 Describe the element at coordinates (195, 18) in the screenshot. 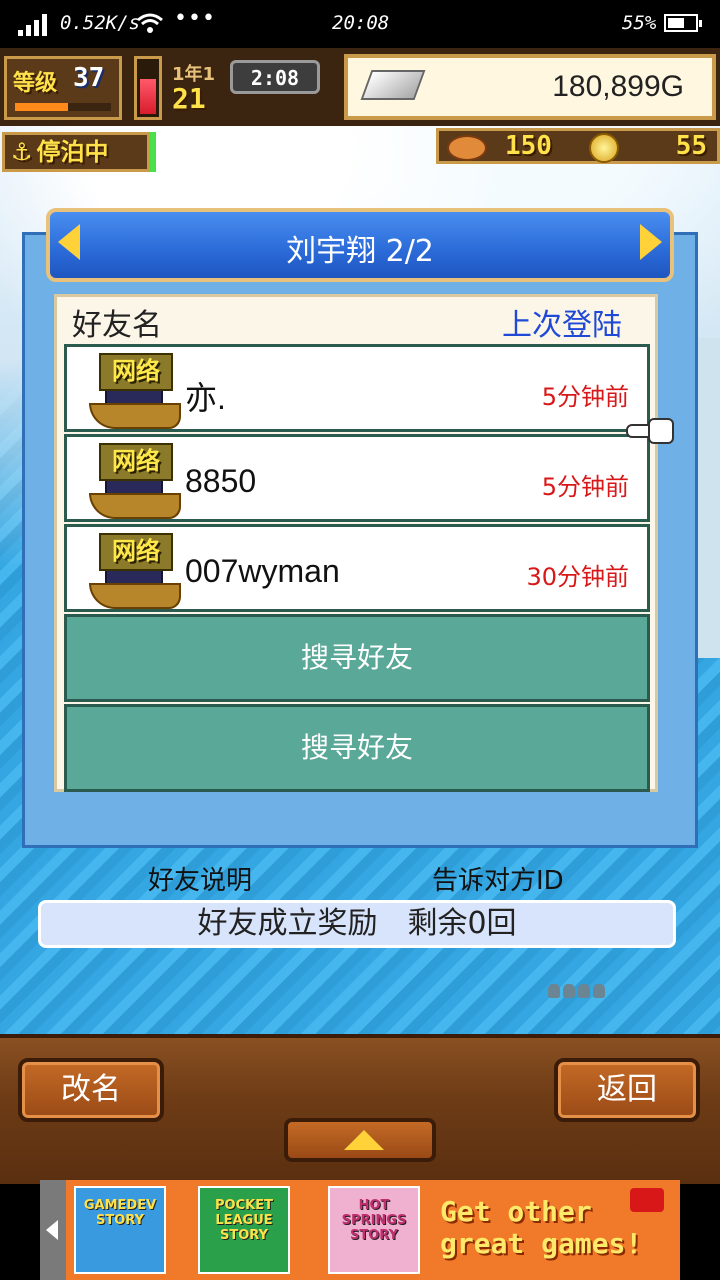

I see `more-icon: •••` at that location.